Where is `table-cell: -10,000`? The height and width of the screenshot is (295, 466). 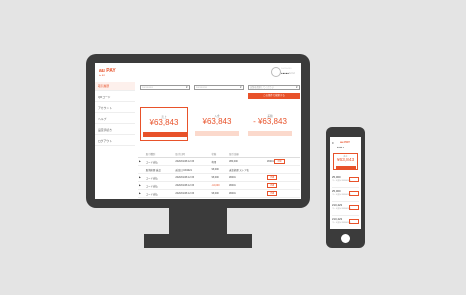
table-cell: -10,000 is located at coordinates (219, 185).